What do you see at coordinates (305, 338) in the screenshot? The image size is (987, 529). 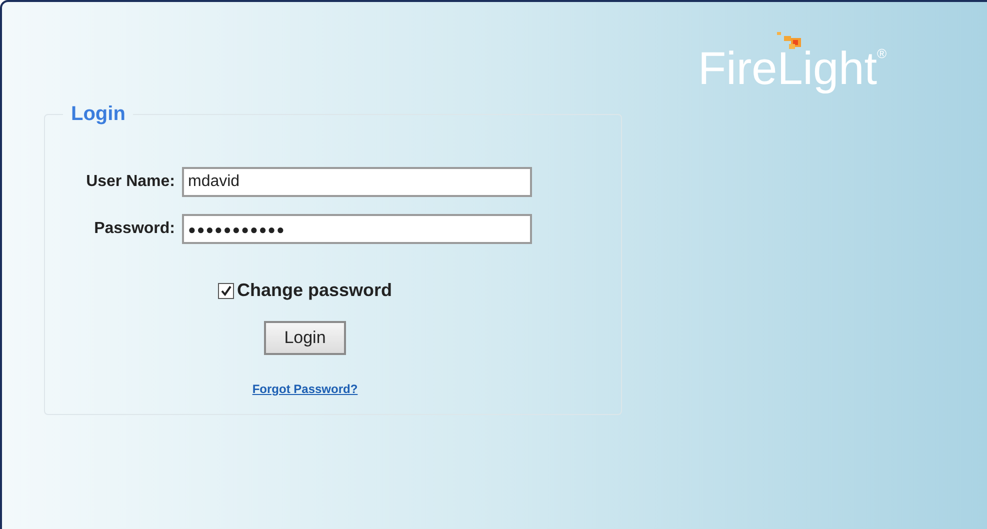 I see `login-button: Login` at bounding box center [305, 338].